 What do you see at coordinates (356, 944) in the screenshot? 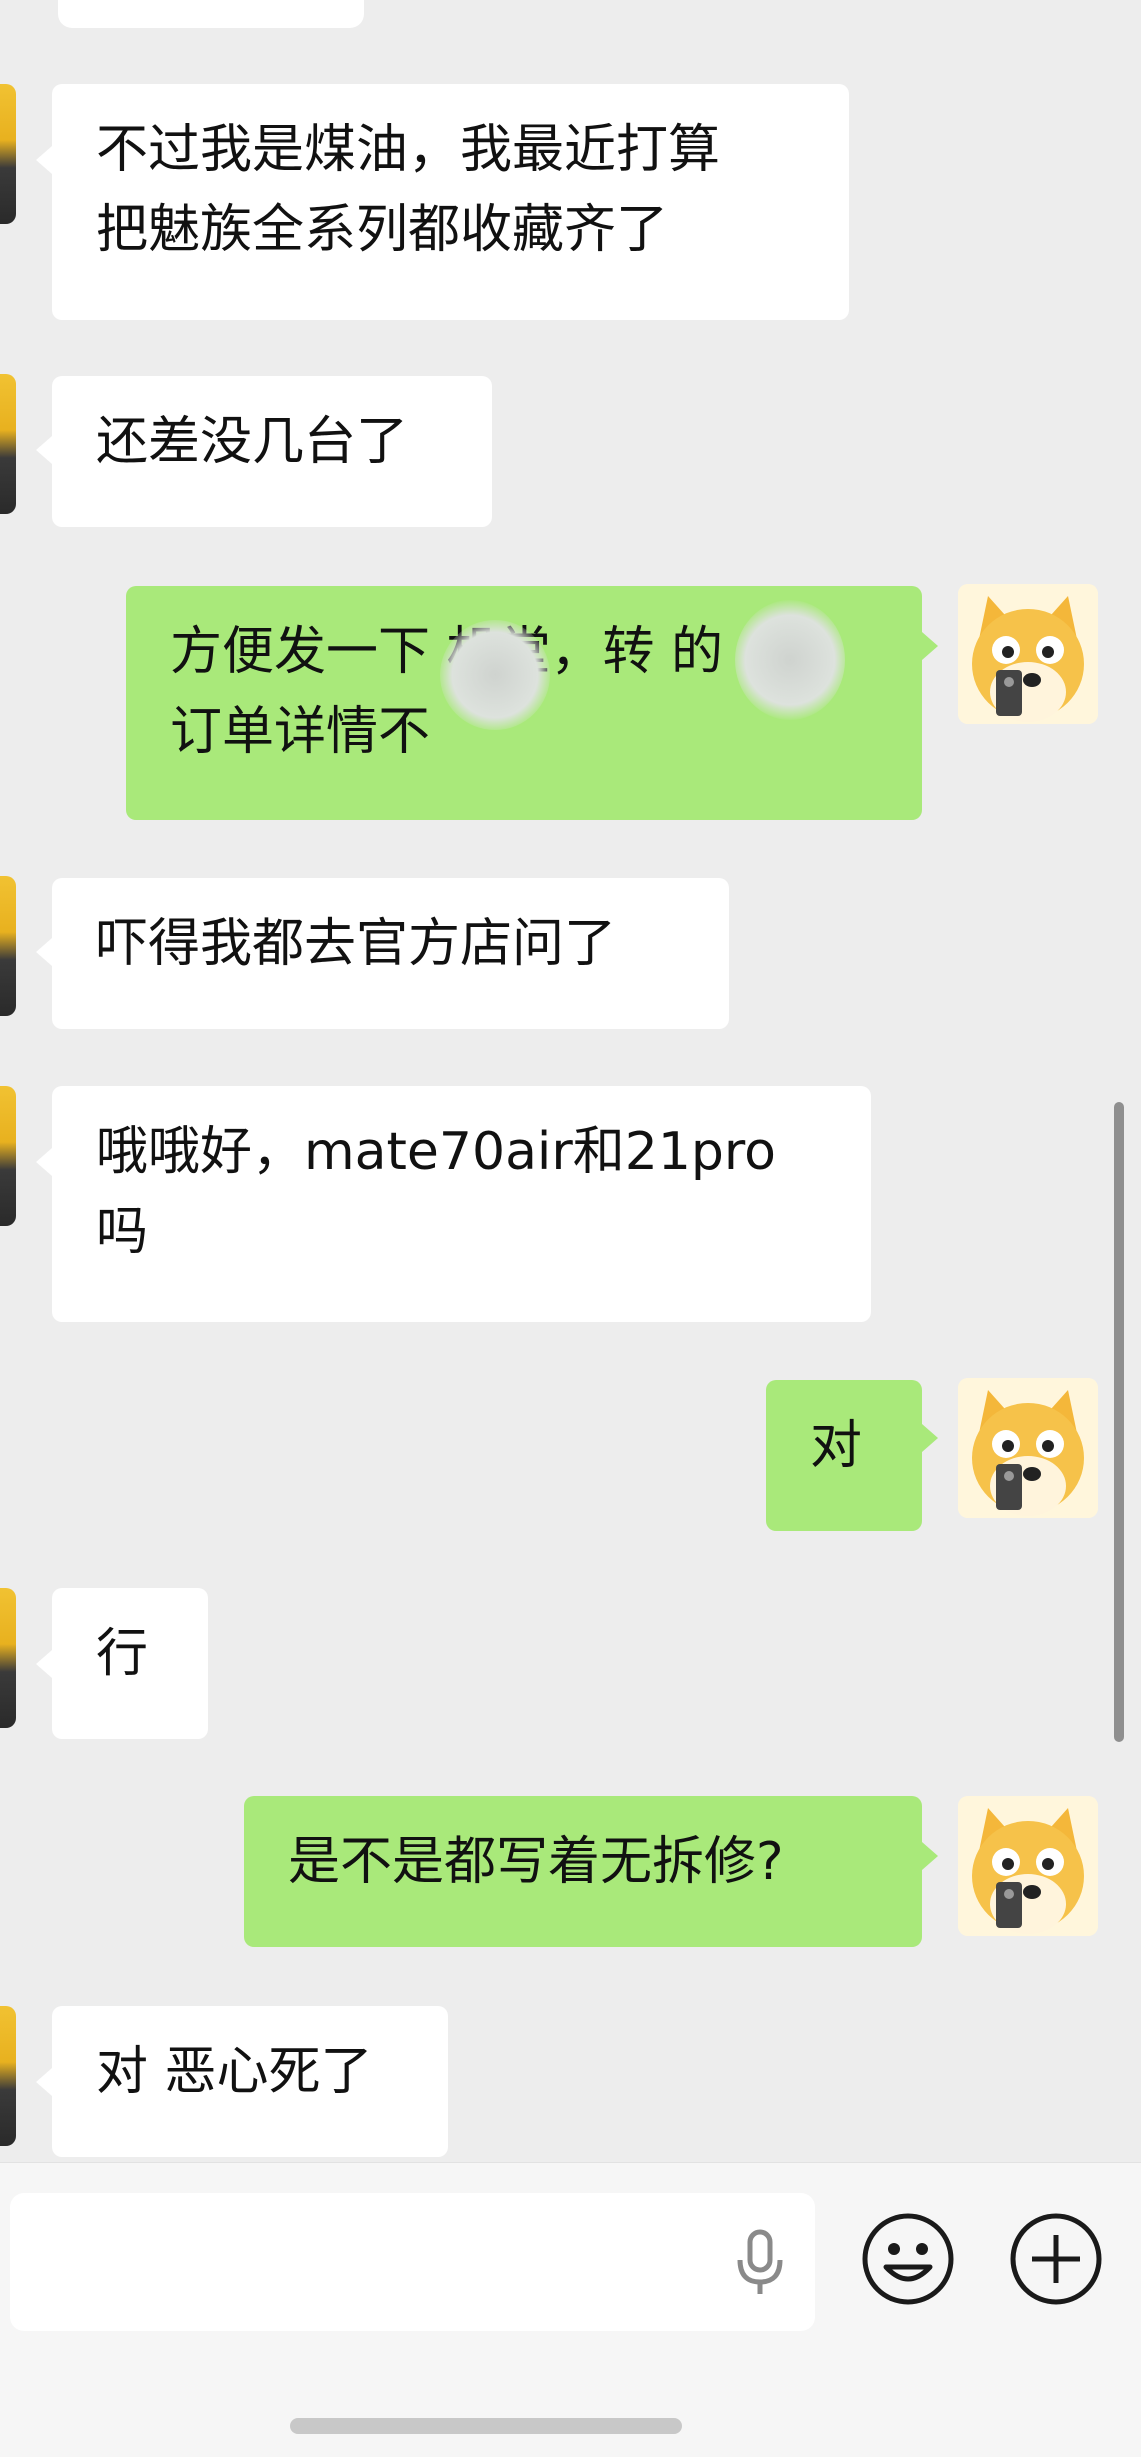
I see `message-text: 吓得我都去官方店问了` at bounding box center [356, 944].